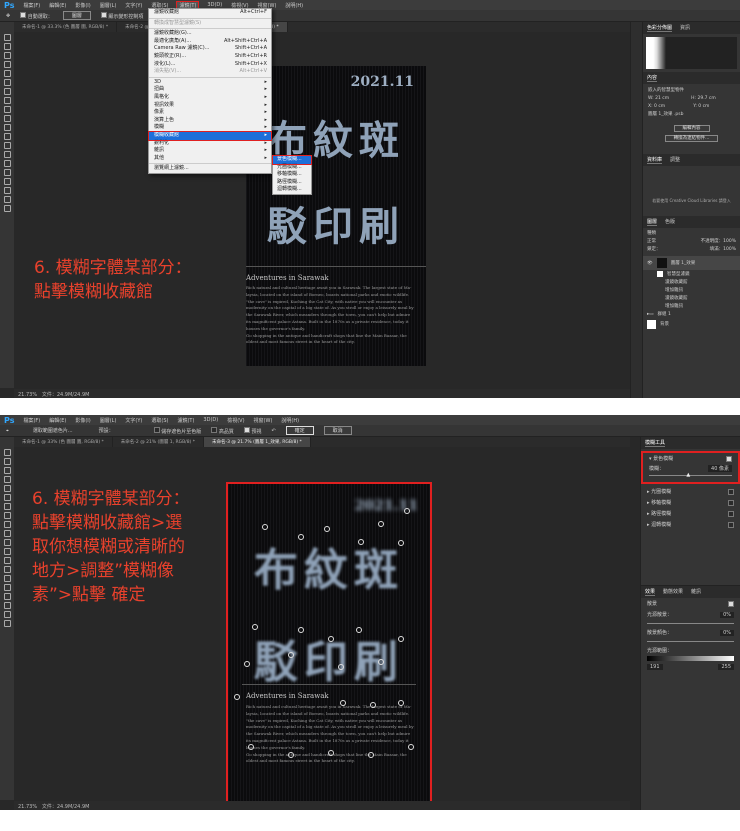  I want to click on menu-view: 檢視(V), so click(235, 420).